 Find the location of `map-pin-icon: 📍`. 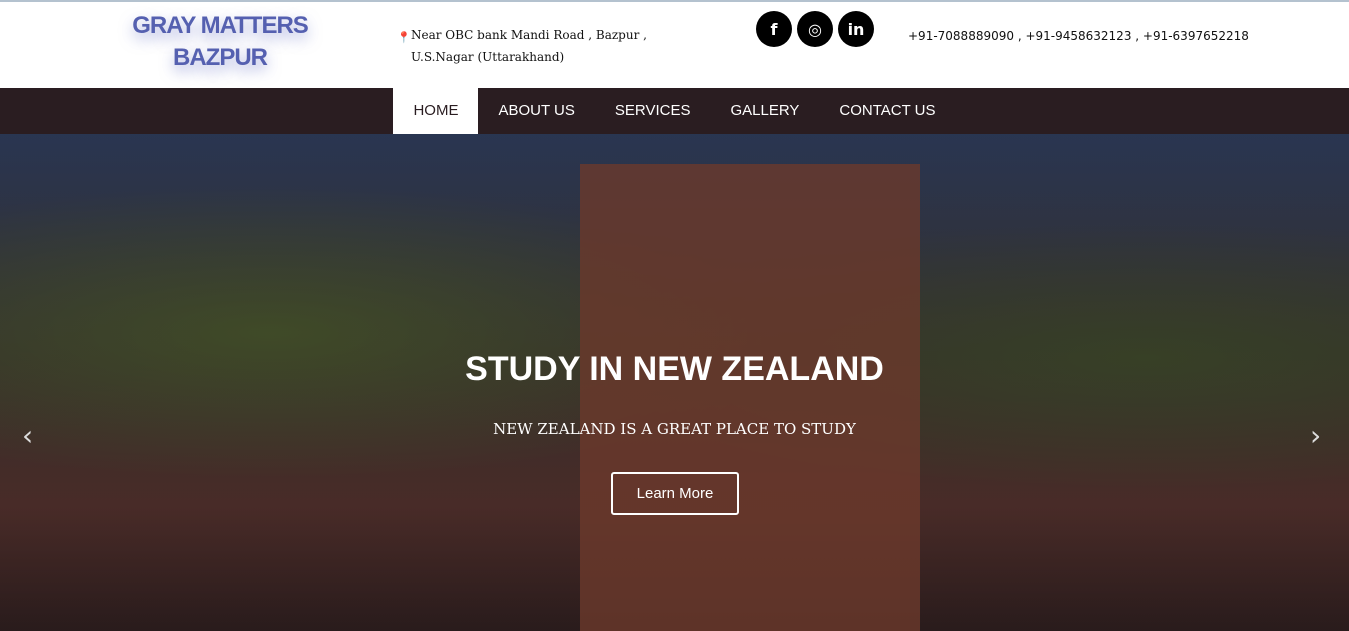

map-pin-icon: 📍 is located at coordinates (404, 37).